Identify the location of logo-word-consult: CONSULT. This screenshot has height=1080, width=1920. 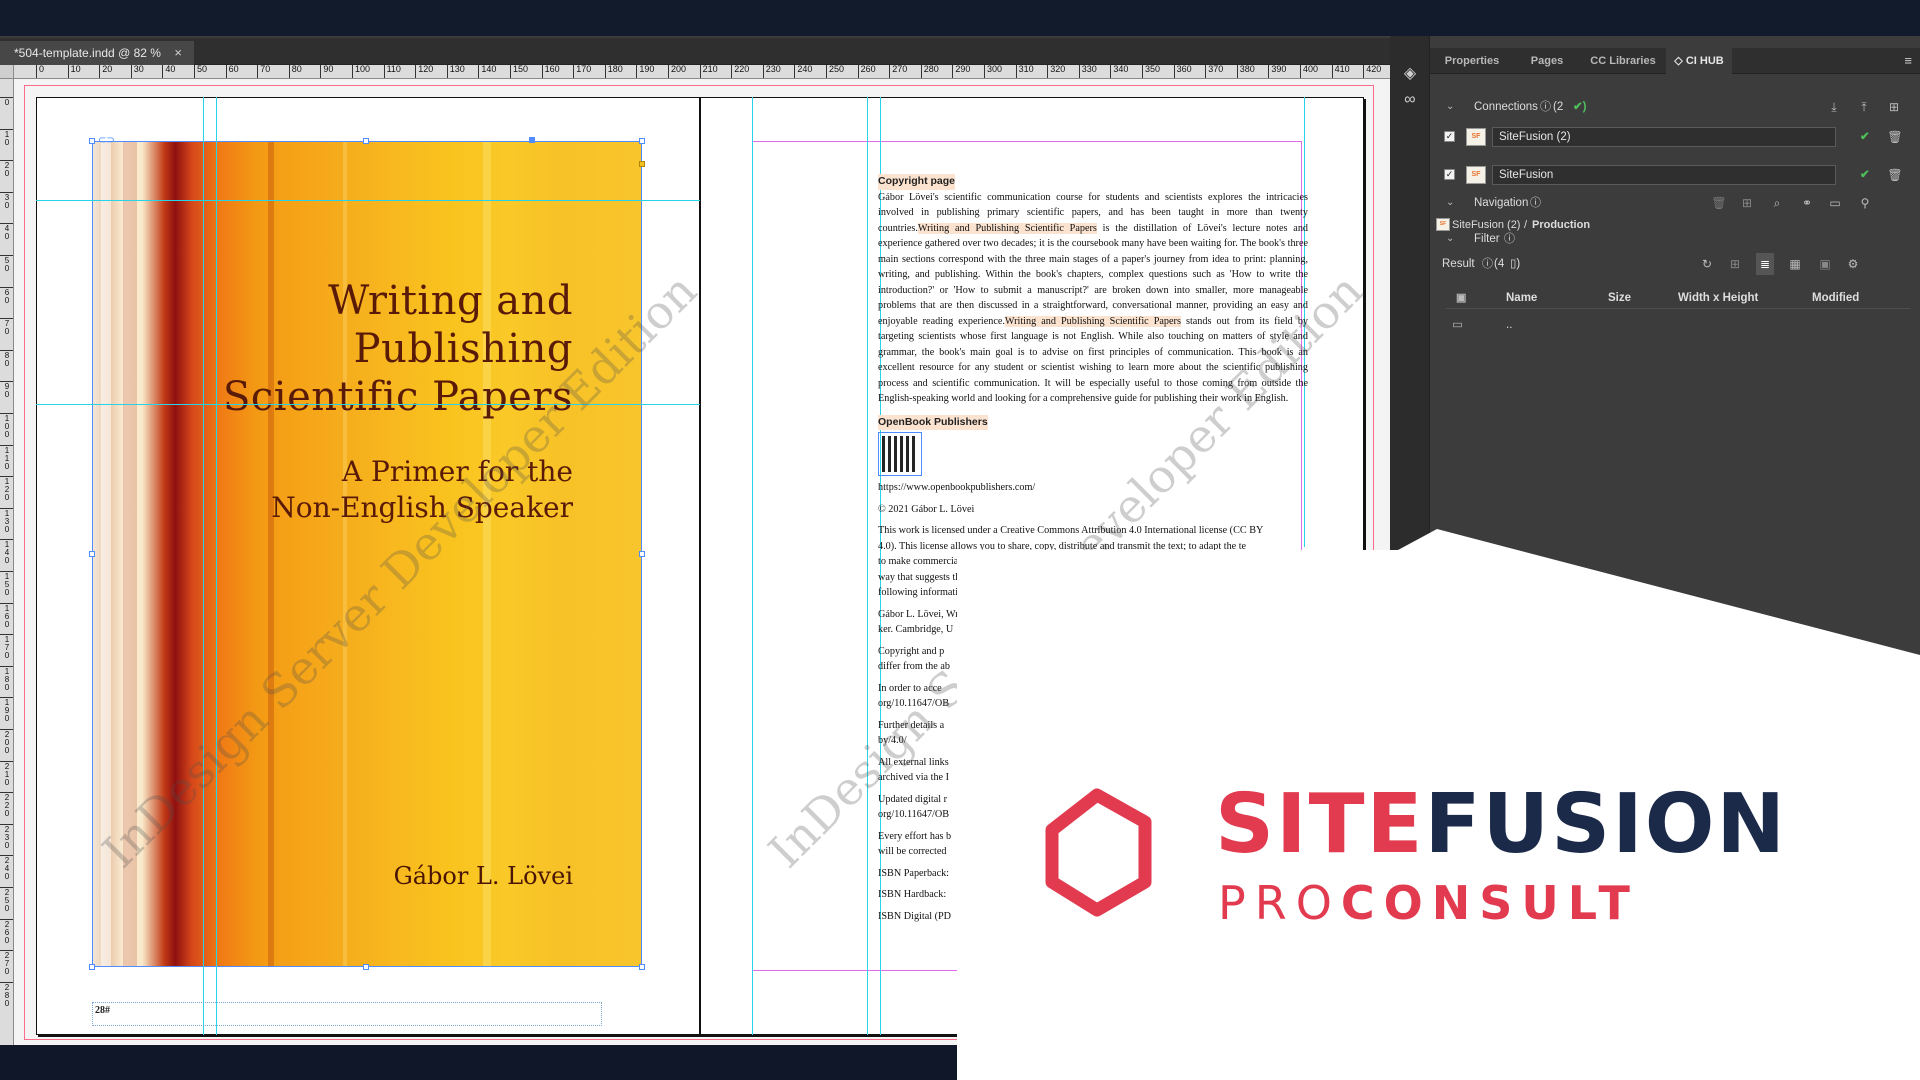
(1489, 903).